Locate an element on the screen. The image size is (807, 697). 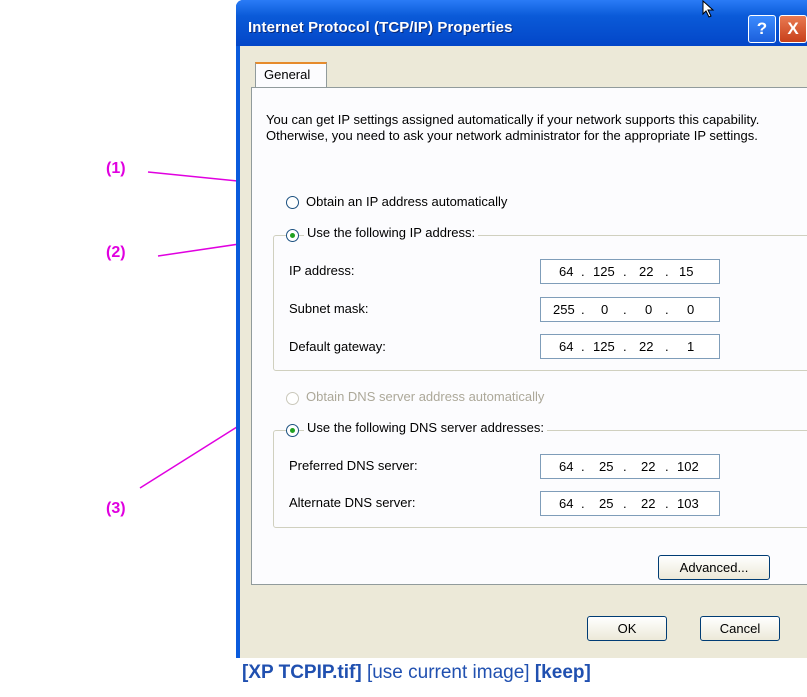
cancel-button: Cancel is located at coordinates (740, 628).